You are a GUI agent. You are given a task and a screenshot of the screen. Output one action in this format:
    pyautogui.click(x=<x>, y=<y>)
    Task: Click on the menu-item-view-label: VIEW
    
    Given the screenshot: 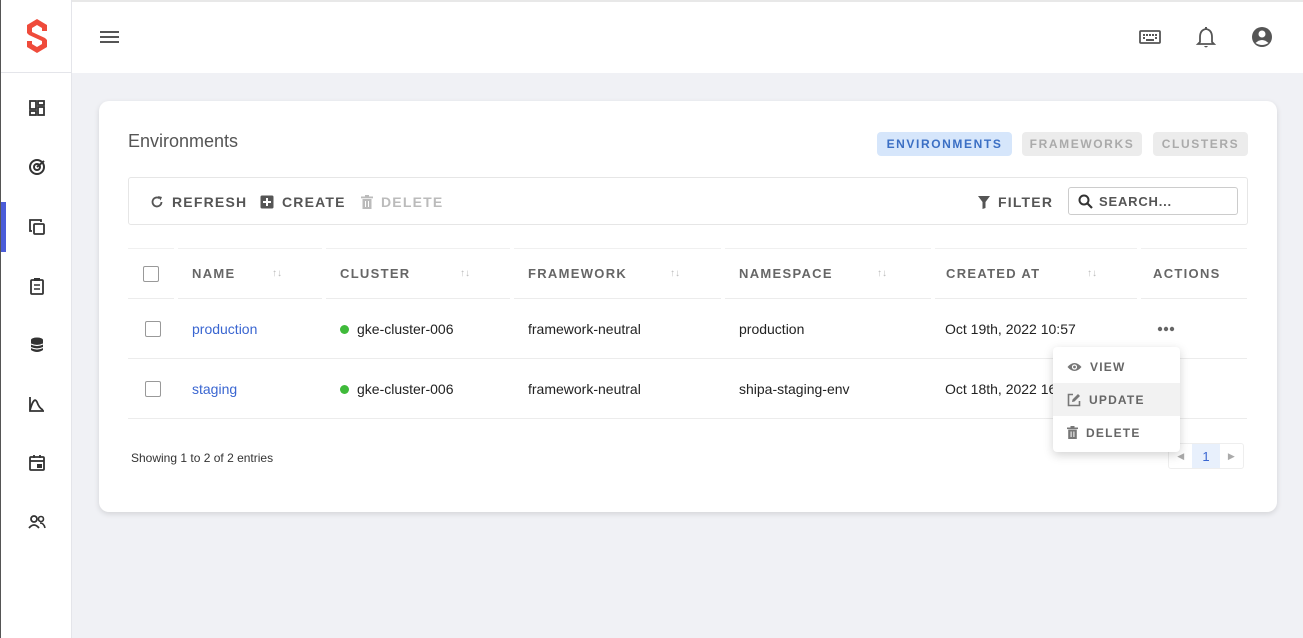 What is the action you would take?
    pyautogui.click(x=1108, y=366)
    